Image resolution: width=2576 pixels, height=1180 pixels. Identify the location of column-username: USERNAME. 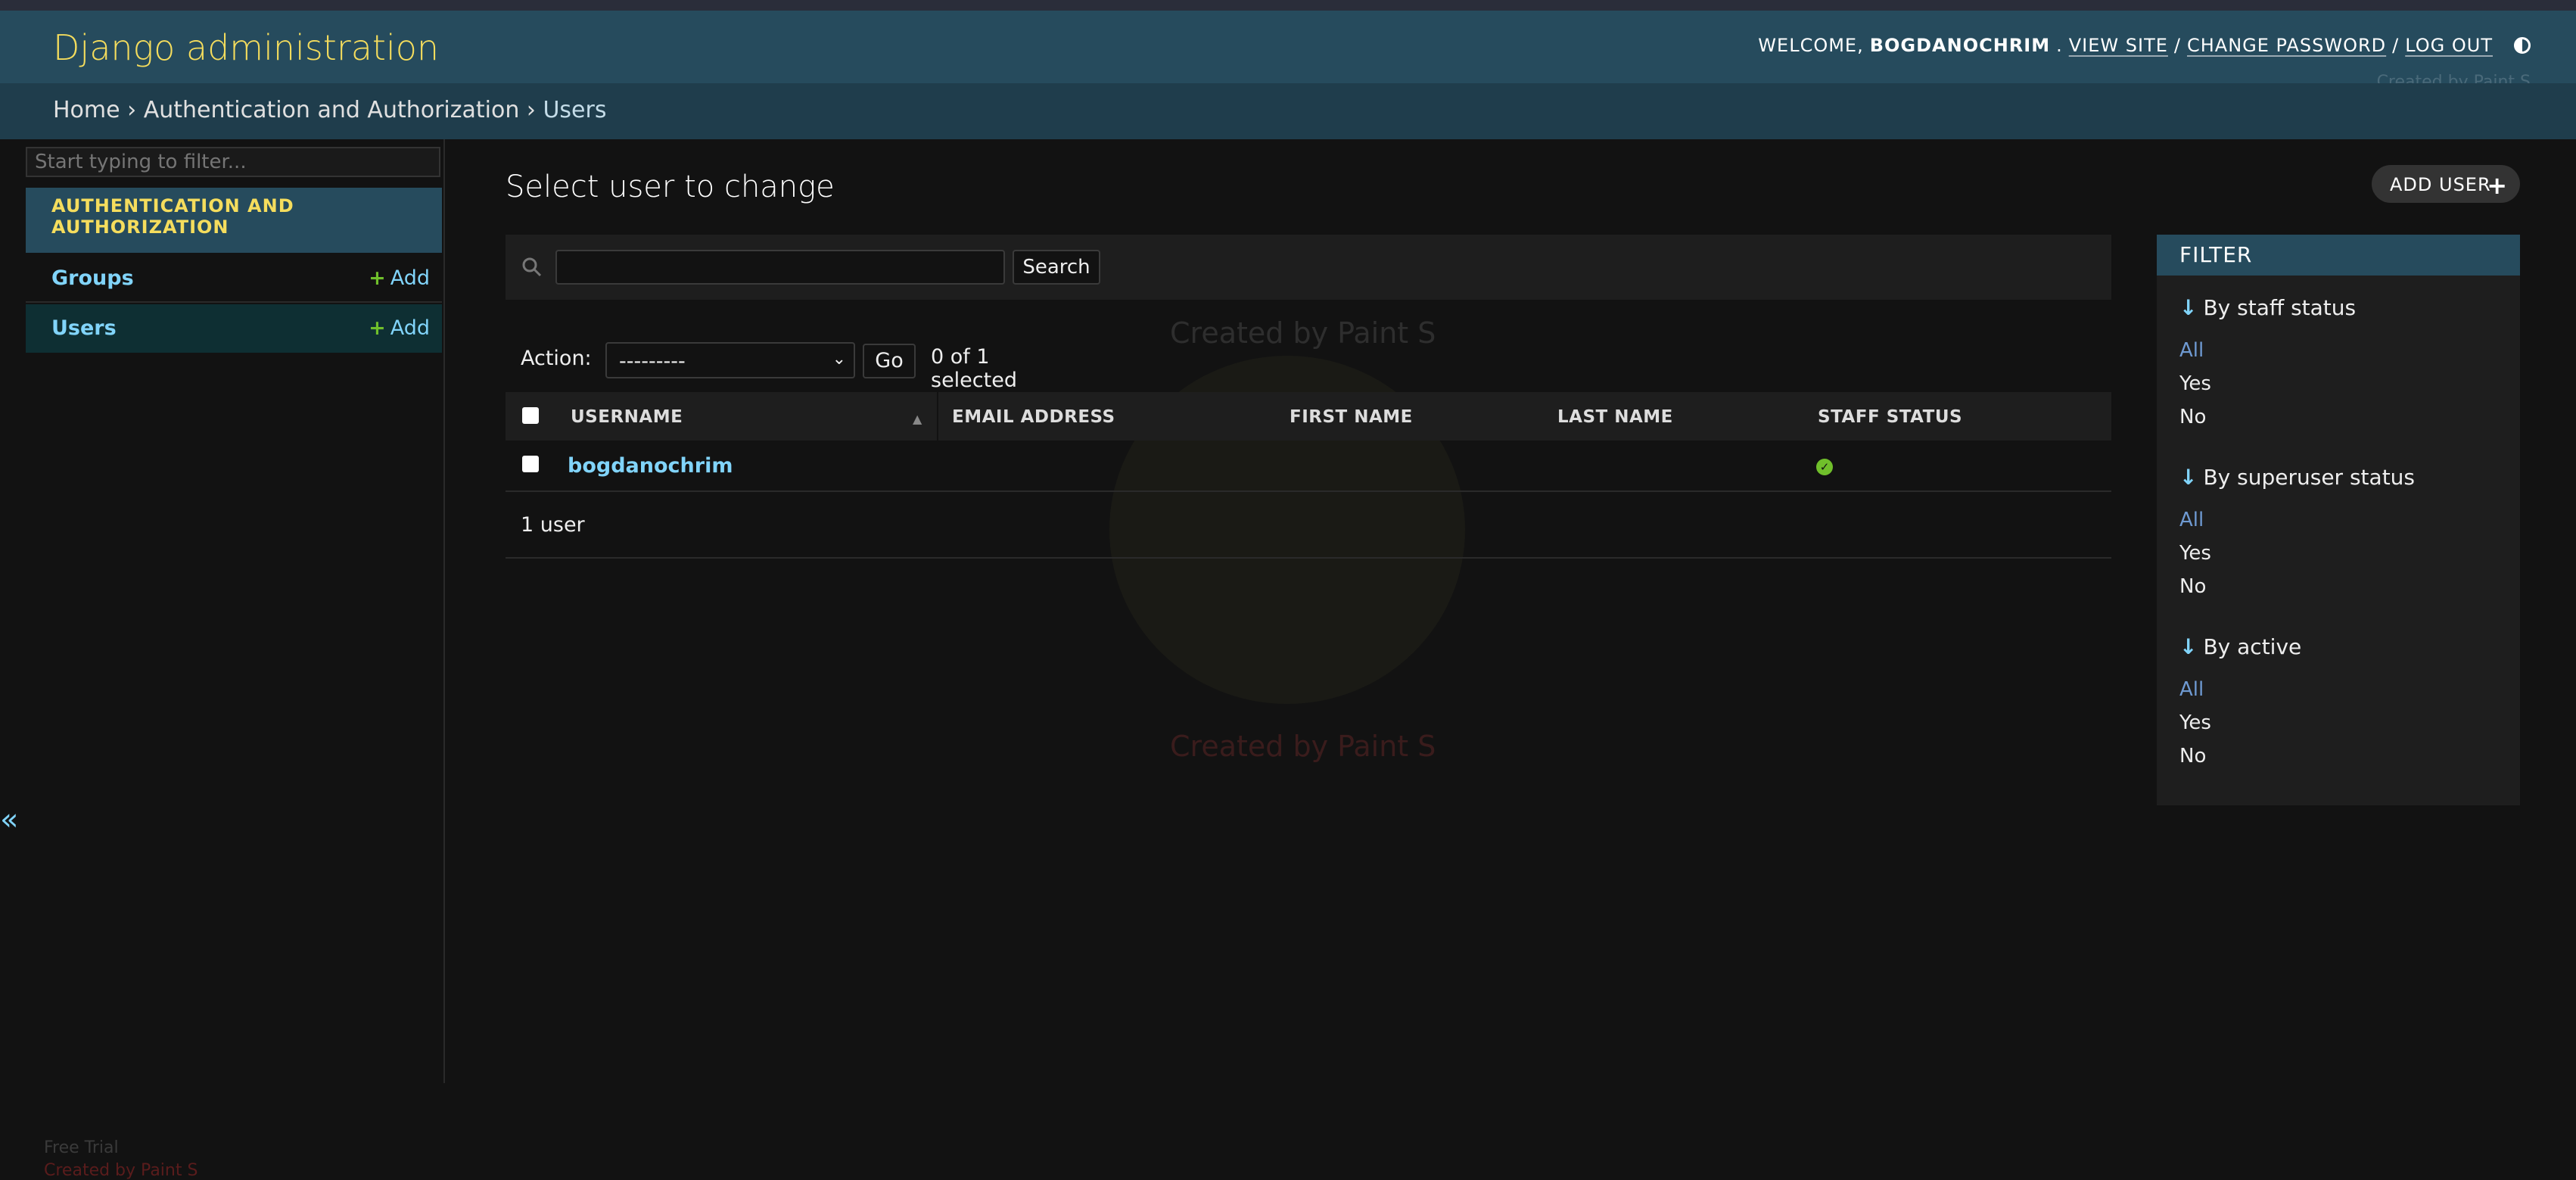
(627, 417).